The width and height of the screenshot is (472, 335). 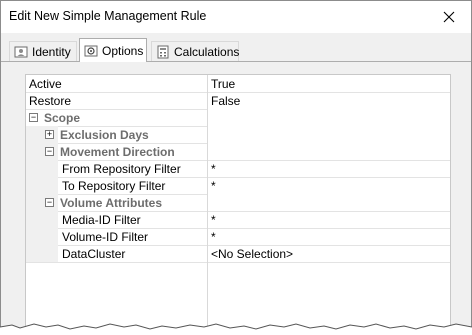 What do you see at coordinates (226, 100) in the screenshot?
I see `property-value-text: False` at bounding box center [226, 100].